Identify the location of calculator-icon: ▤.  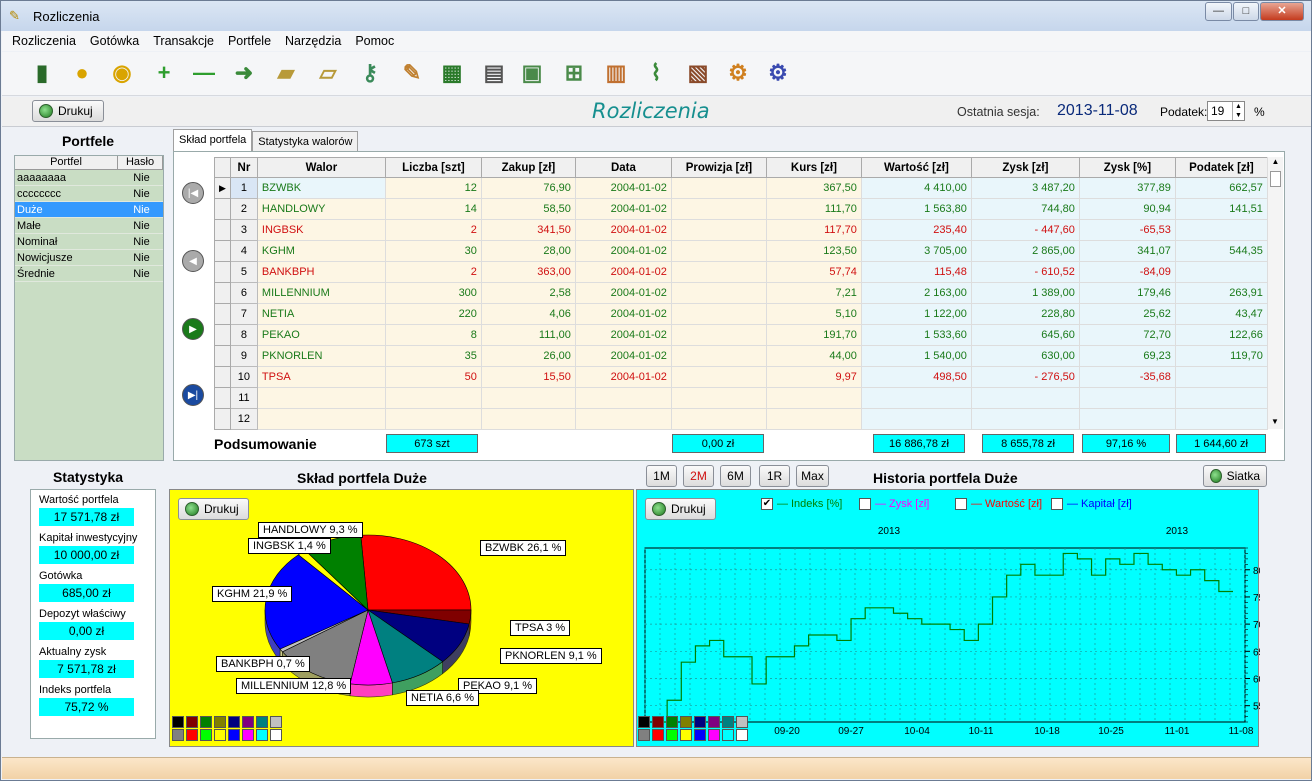
(494, 73).